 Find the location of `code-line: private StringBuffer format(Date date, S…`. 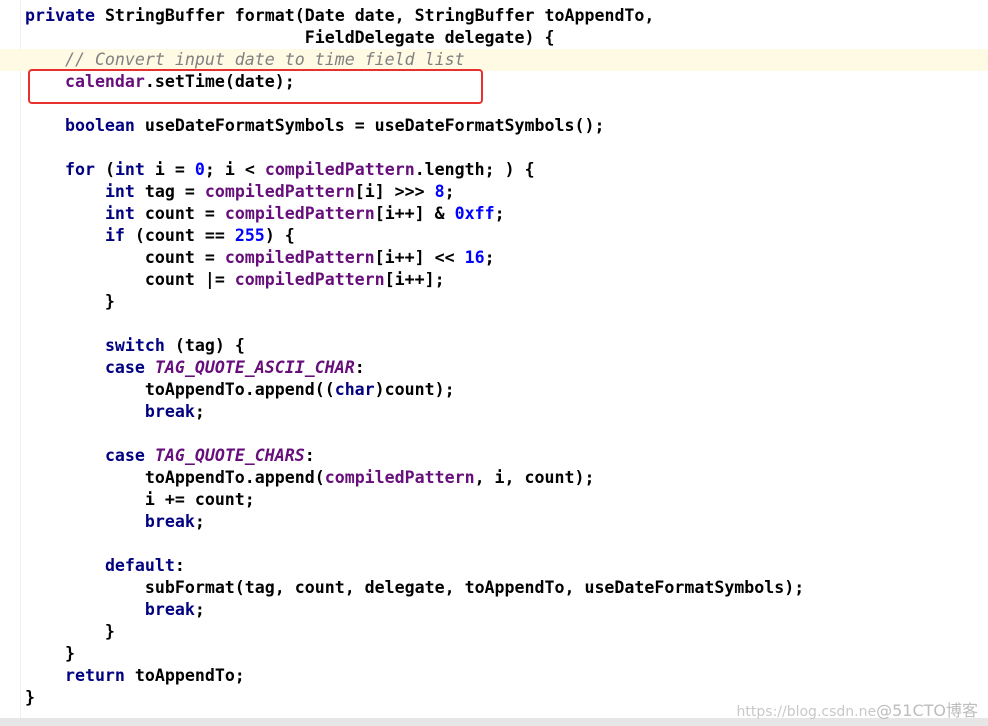

code-line: private StringBuffer format(Date date, S… is located at coordinates (339, 16).